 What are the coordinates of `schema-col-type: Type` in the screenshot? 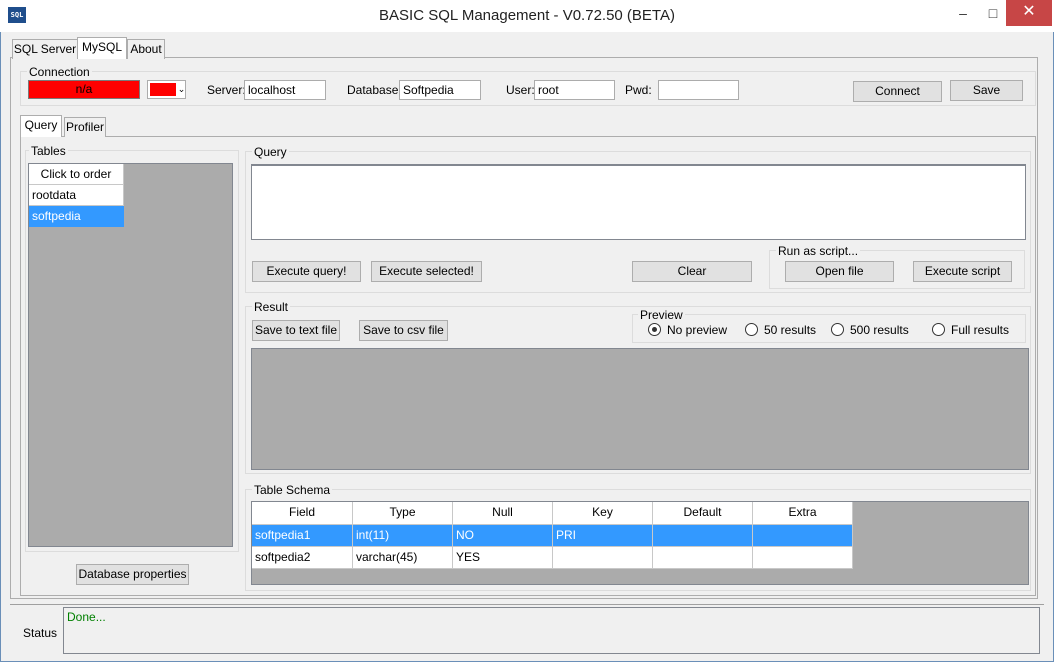 It's located at (403, 513).